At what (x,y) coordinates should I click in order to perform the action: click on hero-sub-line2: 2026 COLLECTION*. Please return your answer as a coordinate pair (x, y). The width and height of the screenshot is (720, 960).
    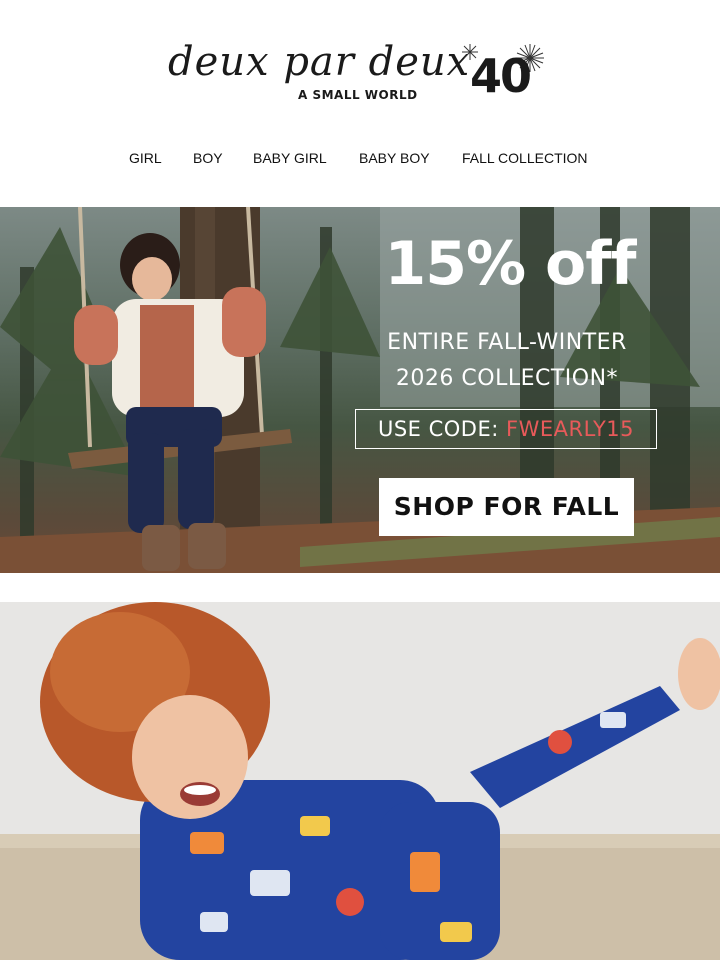
    Looking at the image, I should click on (507, 378).